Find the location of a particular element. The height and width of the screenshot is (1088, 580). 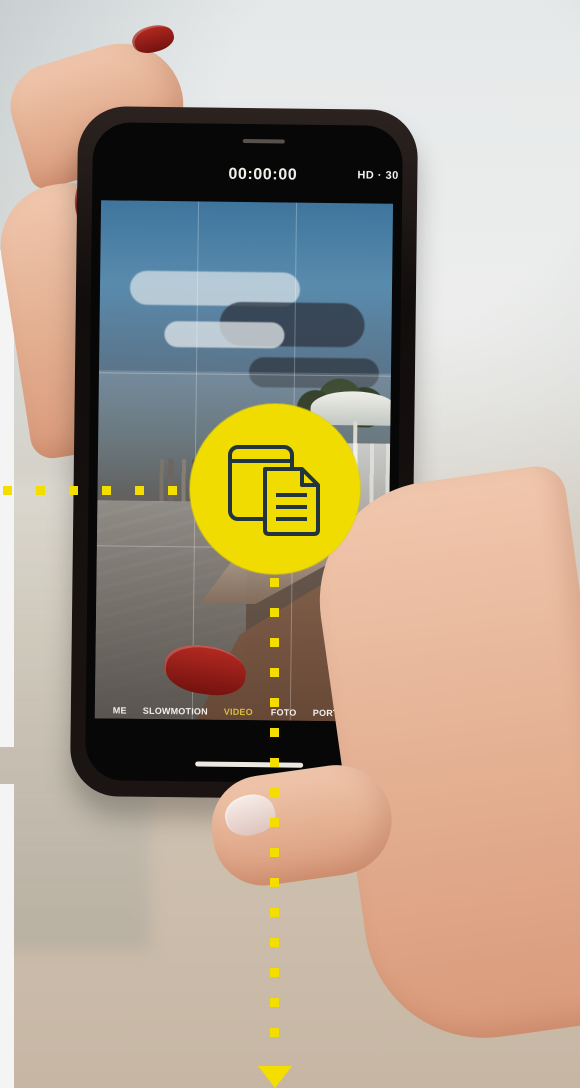

speaker-grille is located at coordinates (263, 141).